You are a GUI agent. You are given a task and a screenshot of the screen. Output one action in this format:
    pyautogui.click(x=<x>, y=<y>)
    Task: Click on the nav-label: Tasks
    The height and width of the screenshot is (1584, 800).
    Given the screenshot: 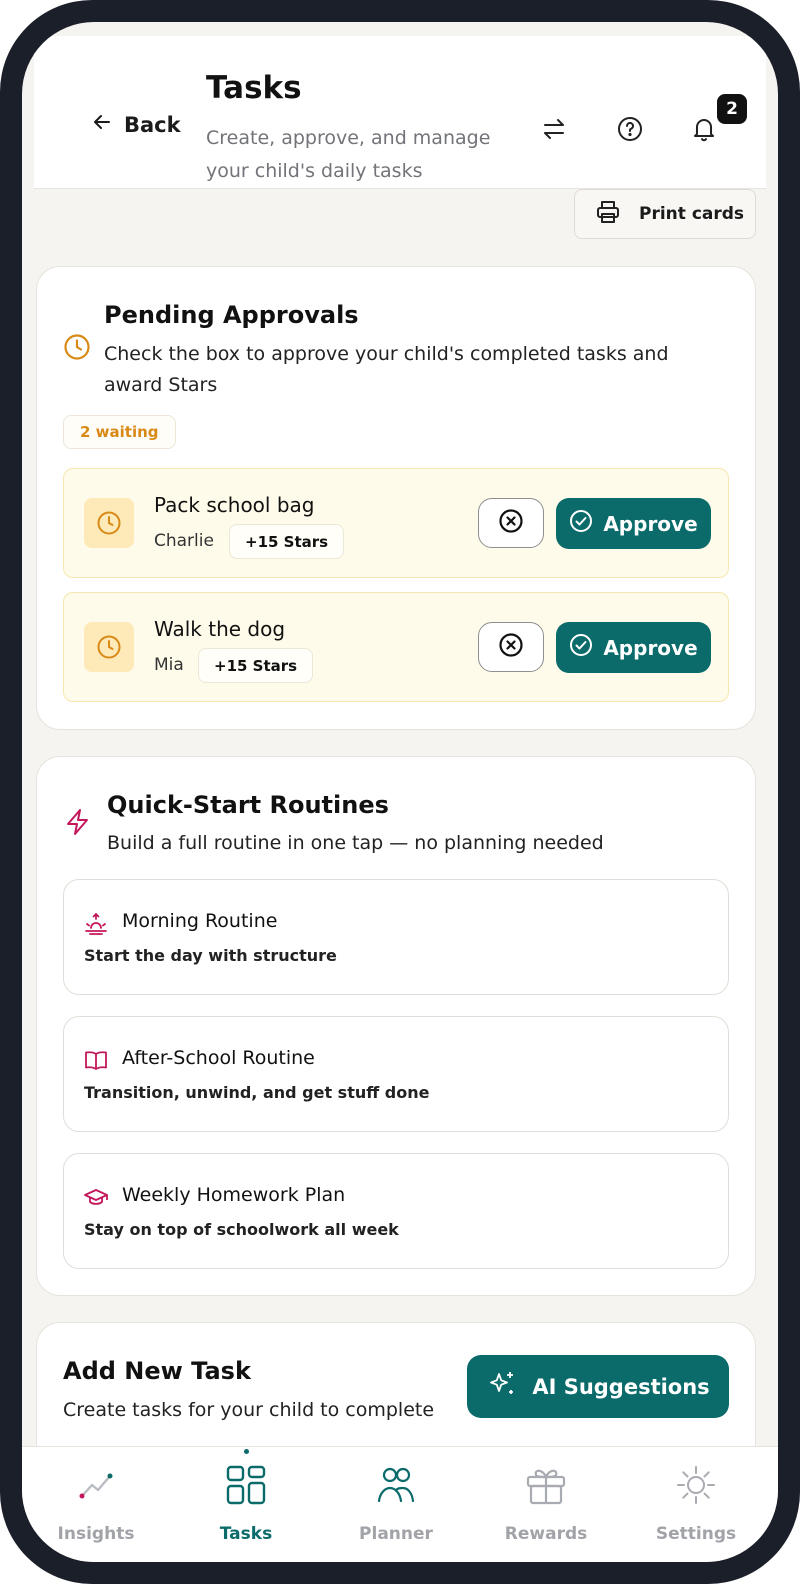 What is the action you would take?
    pyautogui.click(x=246, y=1534)
    